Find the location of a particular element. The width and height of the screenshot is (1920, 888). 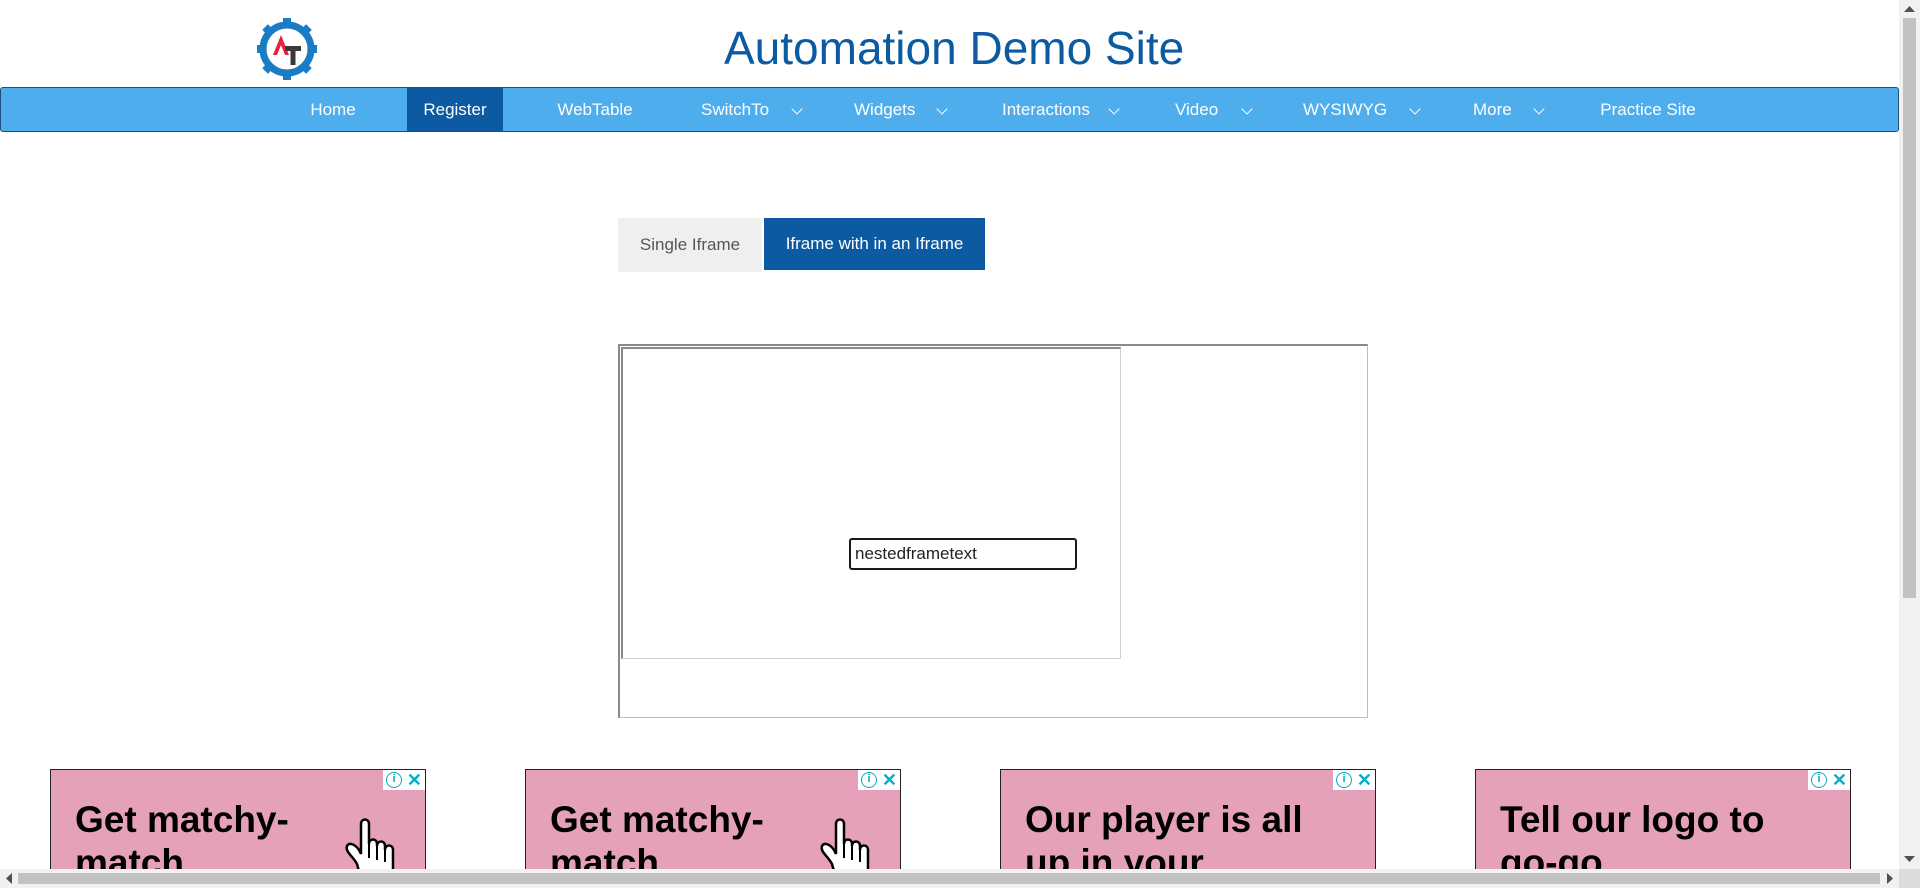

horizontal-scrollbar is located at coordinates (949, 878).